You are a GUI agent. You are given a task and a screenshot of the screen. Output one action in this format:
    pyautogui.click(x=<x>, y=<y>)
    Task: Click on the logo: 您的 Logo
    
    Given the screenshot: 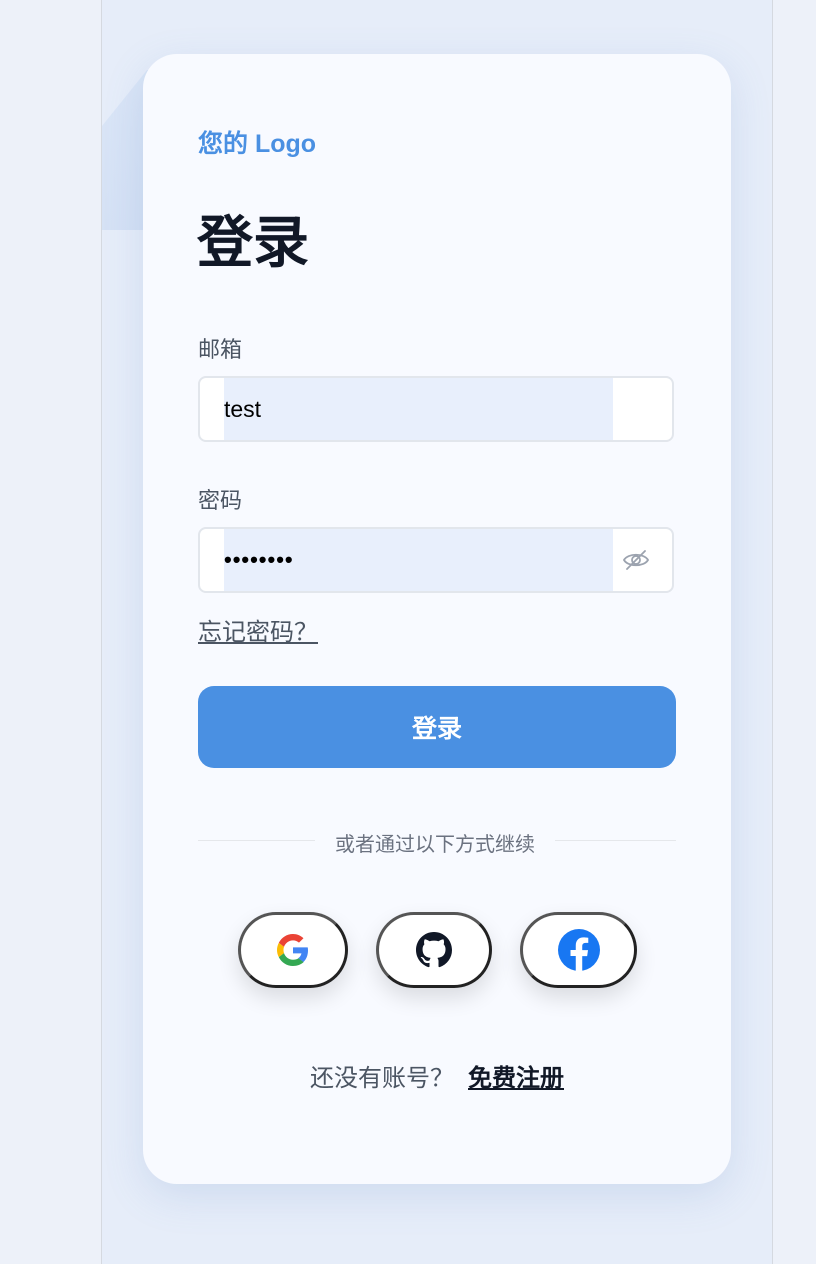 What is the action you would take?
    pyautogui.click(x=257, y=144)
    